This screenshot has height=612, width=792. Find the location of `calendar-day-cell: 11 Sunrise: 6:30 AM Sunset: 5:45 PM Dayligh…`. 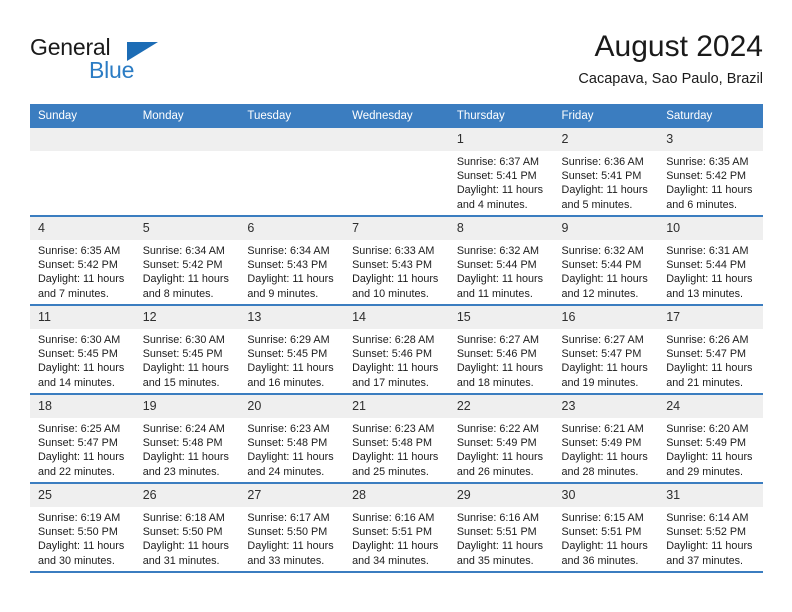

calendar-day-cell: 11 Sunrise: 6:30 AM Sunset: 5:45 PM Dayligh… is located at coordinates (82, 350).